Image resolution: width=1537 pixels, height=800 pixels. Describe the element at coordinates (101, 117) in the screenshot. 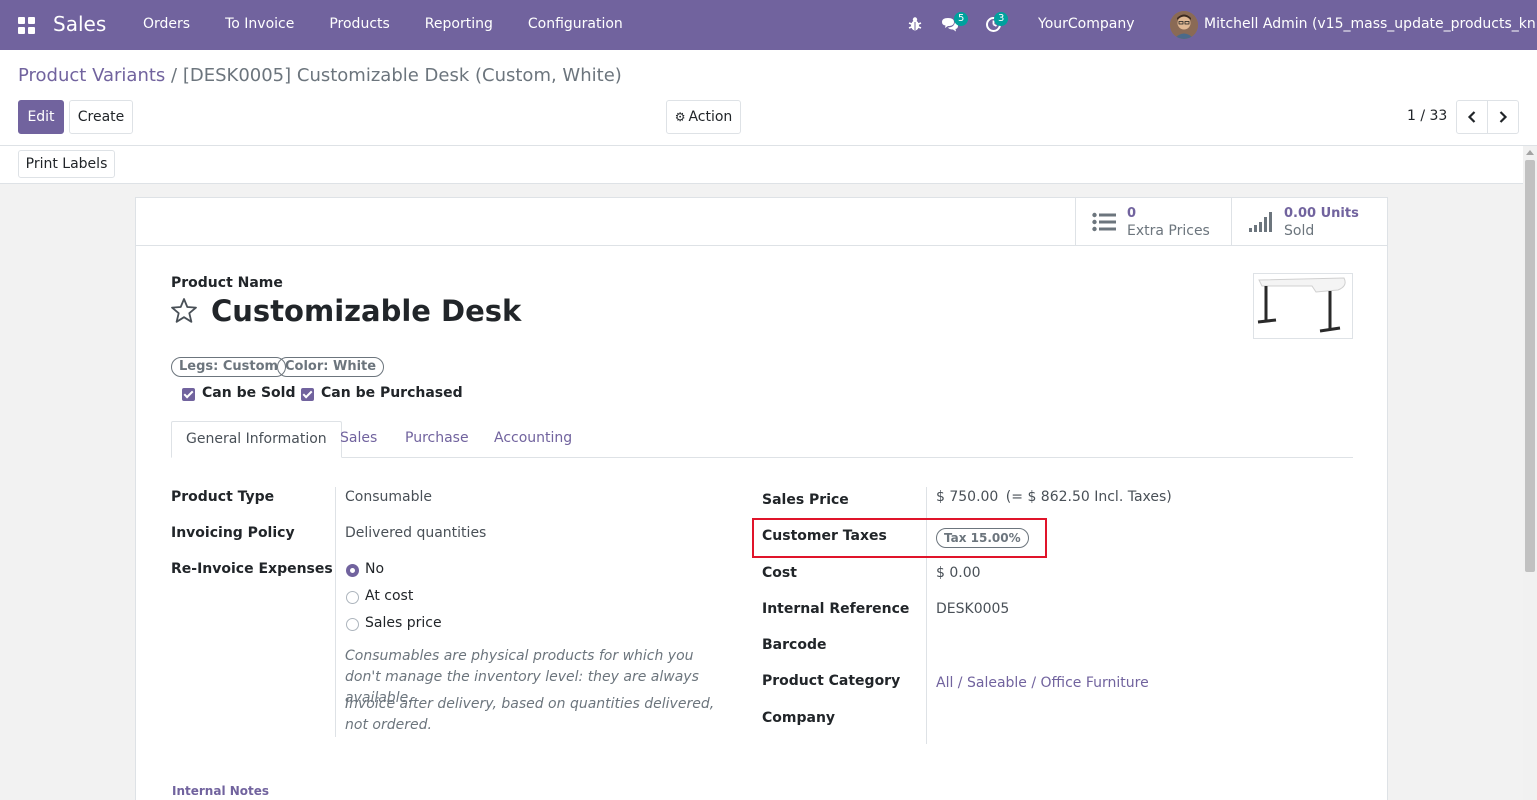

I see `create-button: Create` at that location.